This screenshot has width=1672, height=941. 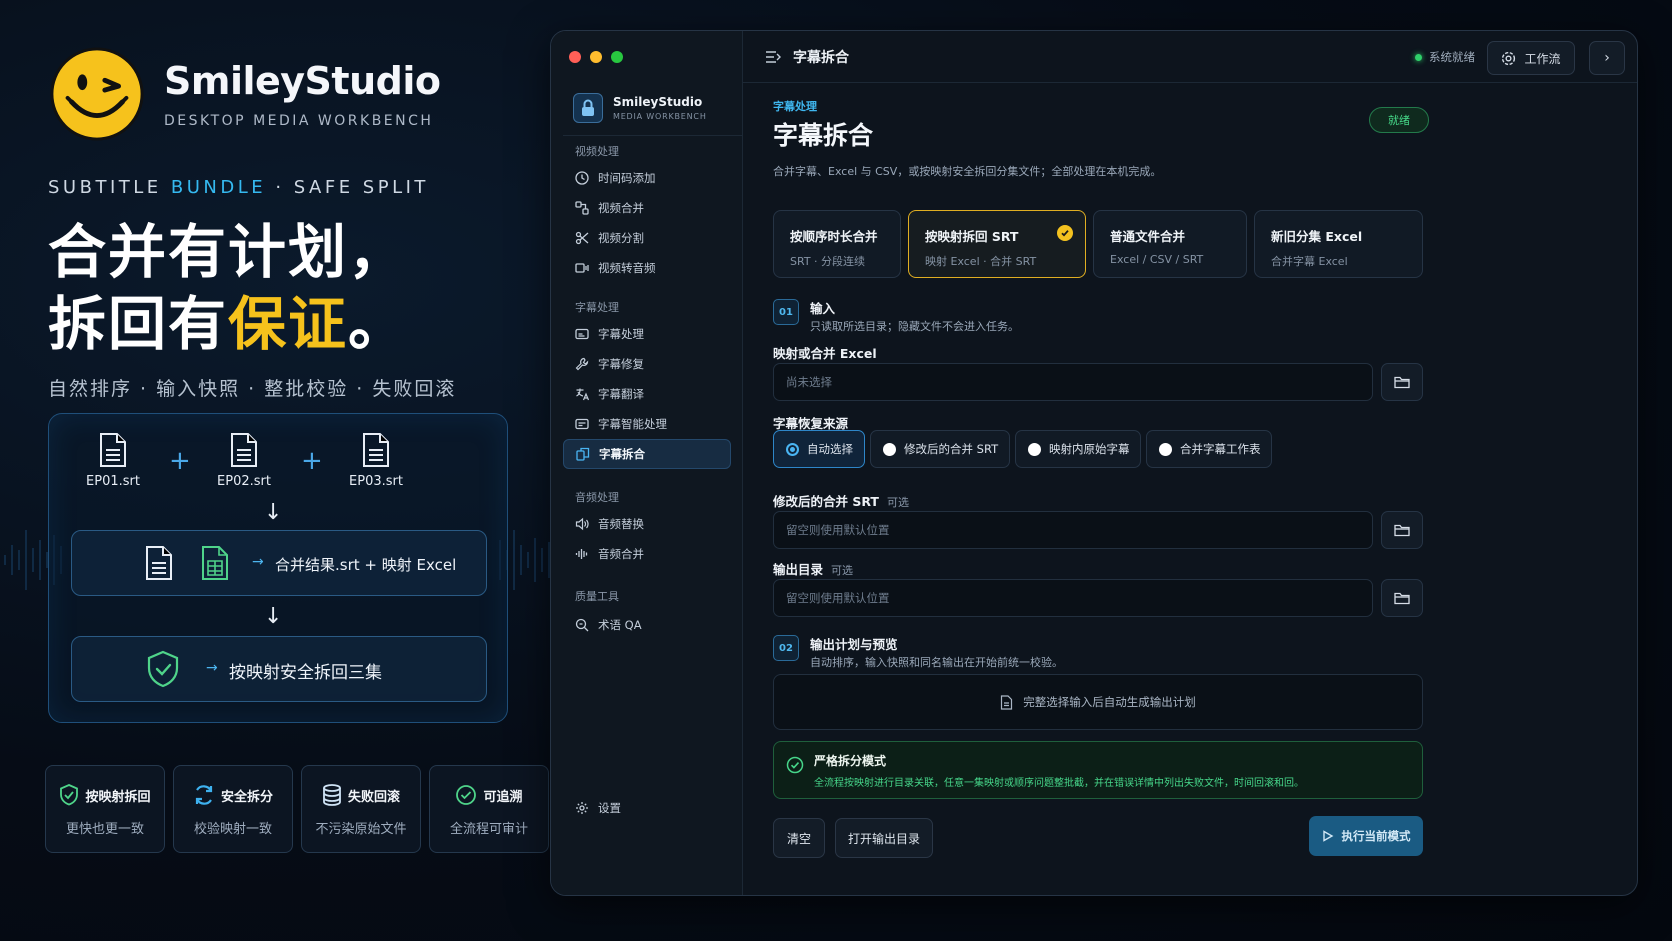 What do you see at coordinates (1089, 449) in the screenshot?
I see `radio-label: 映射内原始字幕` at bounding box center [1089, 449].